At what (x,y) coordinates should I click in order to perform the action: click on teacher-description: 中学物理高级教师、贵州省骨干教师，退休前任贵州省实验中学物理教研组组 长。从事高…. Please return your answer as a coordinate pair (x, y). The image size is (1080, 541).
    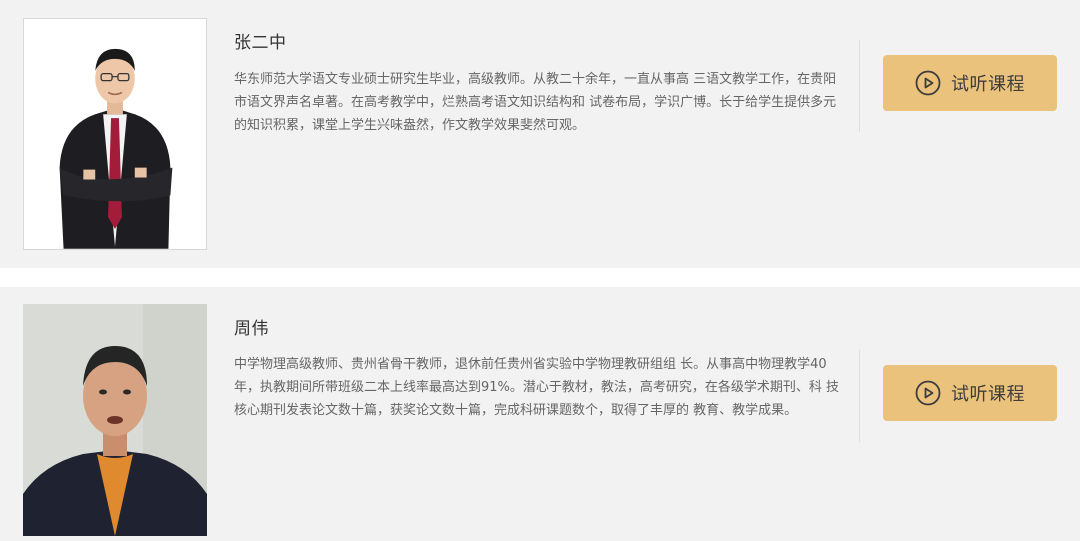
    Looking at the image, I should click on (537, 387).